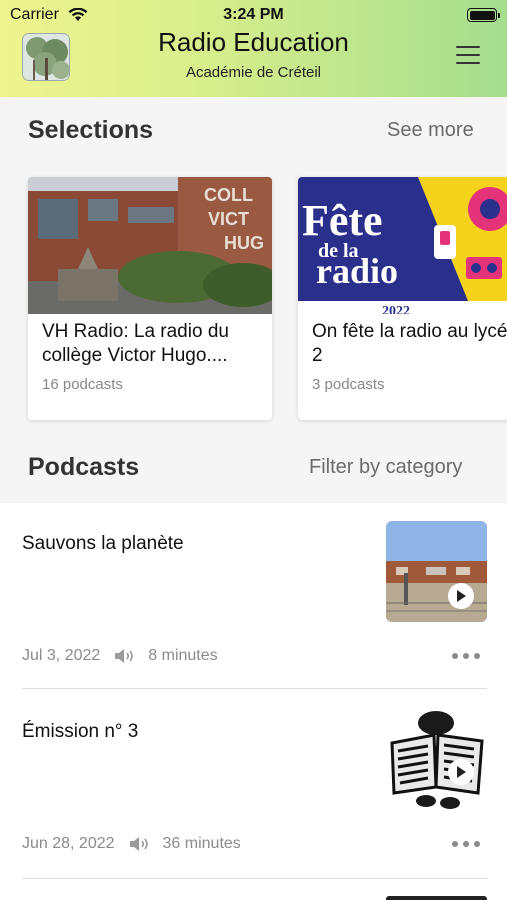  Describe the element at coordinates (436, 759) in the screenshot. I see `newspaper-reader-illustration` at that location.